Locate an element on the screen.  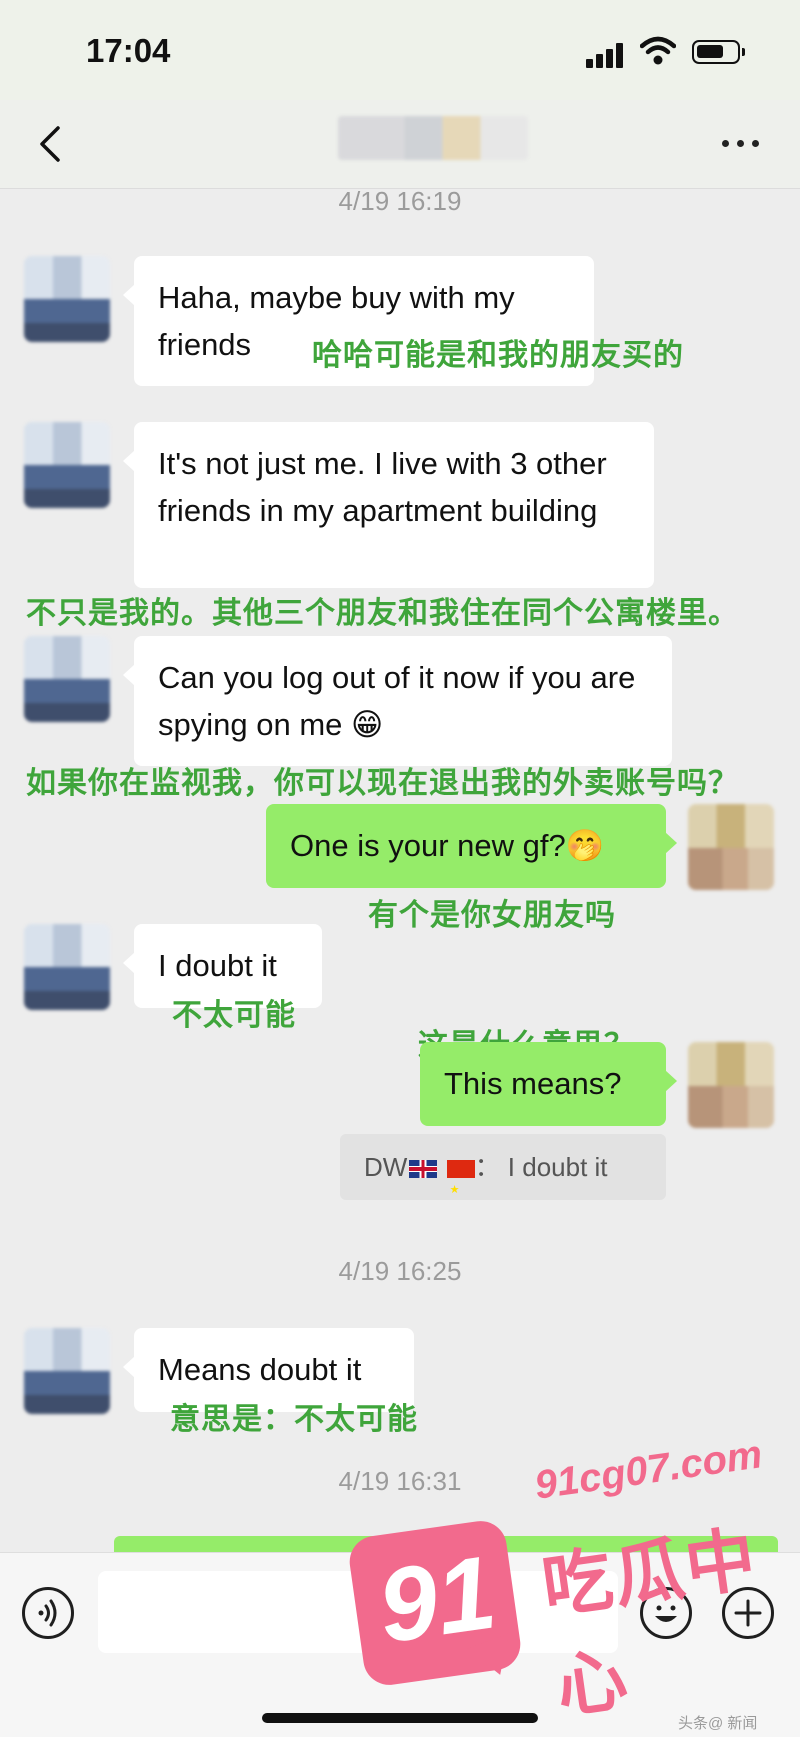
chat-header is located at coordinates (400, 144).